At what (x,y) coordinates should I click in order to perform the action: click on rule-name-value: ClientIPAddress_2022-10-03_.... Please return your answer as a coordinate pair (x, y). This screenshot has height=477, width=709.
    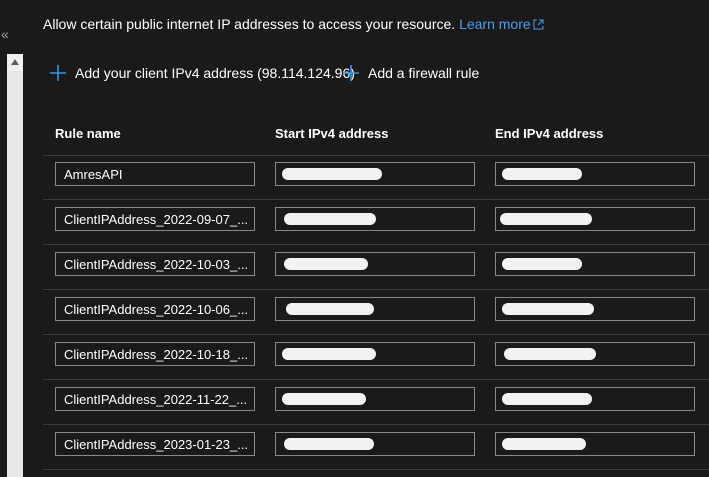
    Looking at the image, I should click on (156, 264).